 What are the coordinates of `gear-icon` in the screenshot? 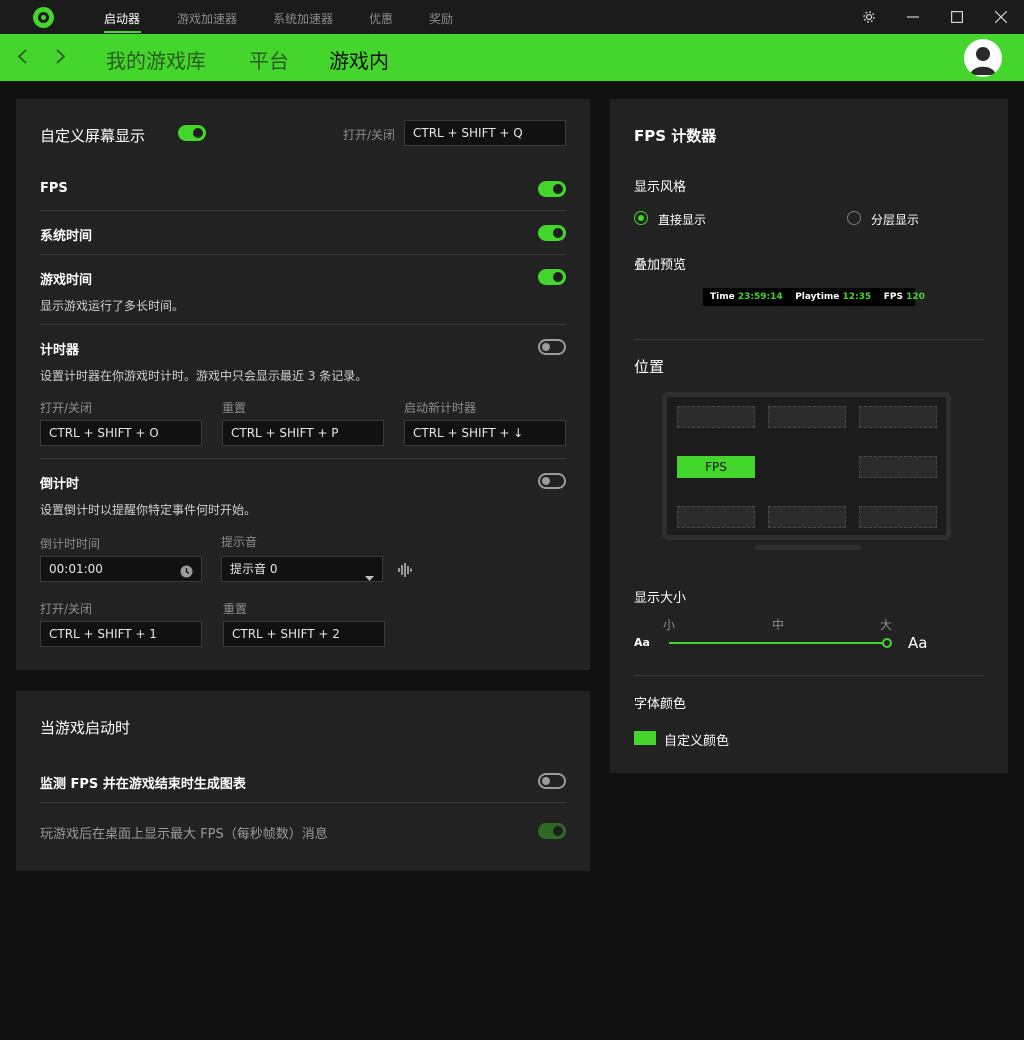 It's located at (869, 17).